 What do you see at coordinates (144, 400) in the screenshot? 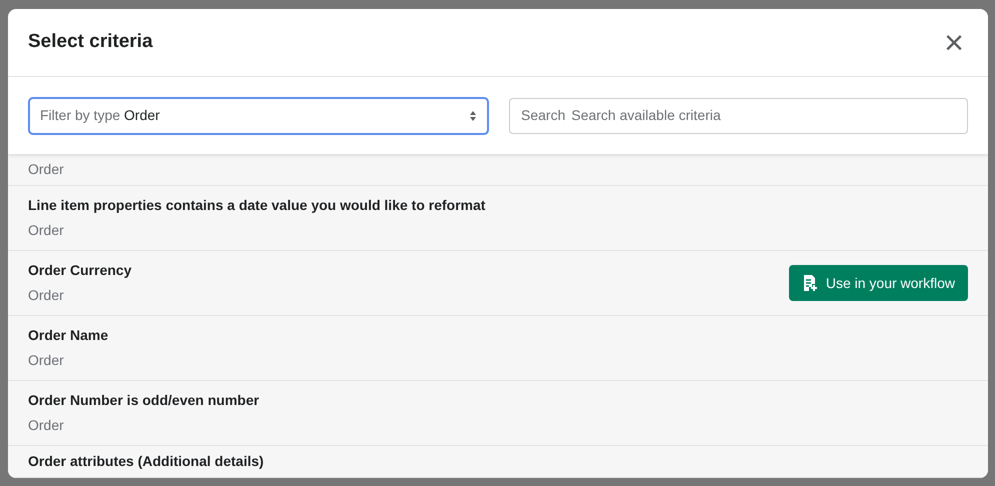
I see `criteria-title: Order Number is odd/even number` at bounding box center [144, 400].